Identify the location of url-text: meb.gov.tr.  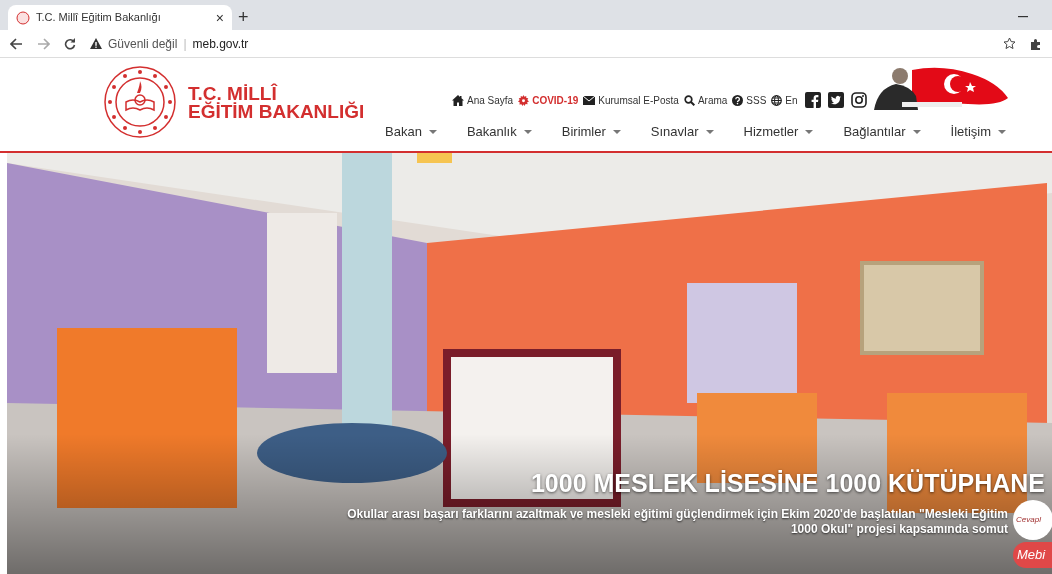
(220, 44).